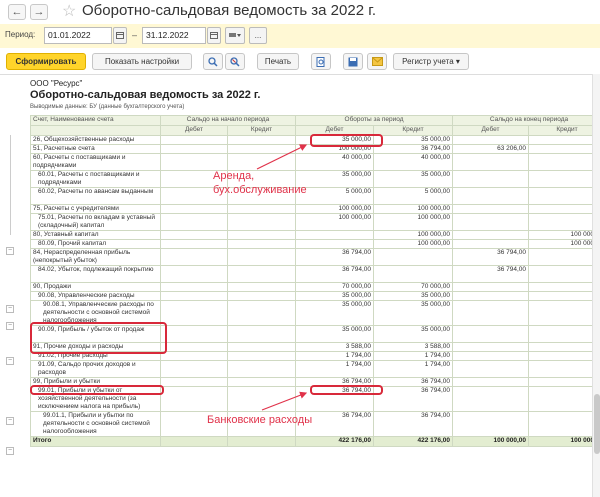  I want to click on scrollbar-thumb, so click(597, 424).